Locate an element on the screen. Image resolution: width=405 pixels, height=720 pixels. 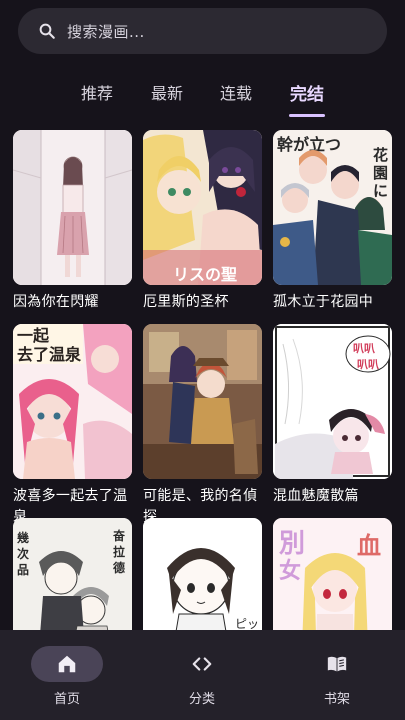
svg-text: 一起 is located at coordinates (33, 335).